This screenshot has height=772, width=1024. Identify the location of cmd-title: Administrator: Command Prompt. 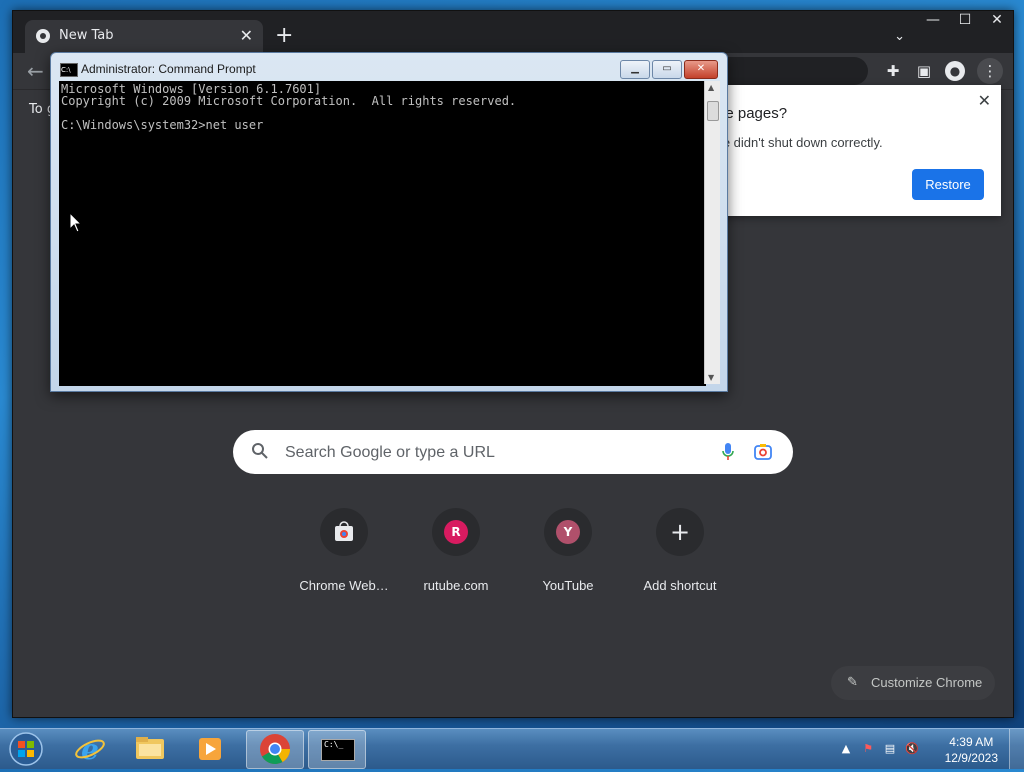
(168, 69).